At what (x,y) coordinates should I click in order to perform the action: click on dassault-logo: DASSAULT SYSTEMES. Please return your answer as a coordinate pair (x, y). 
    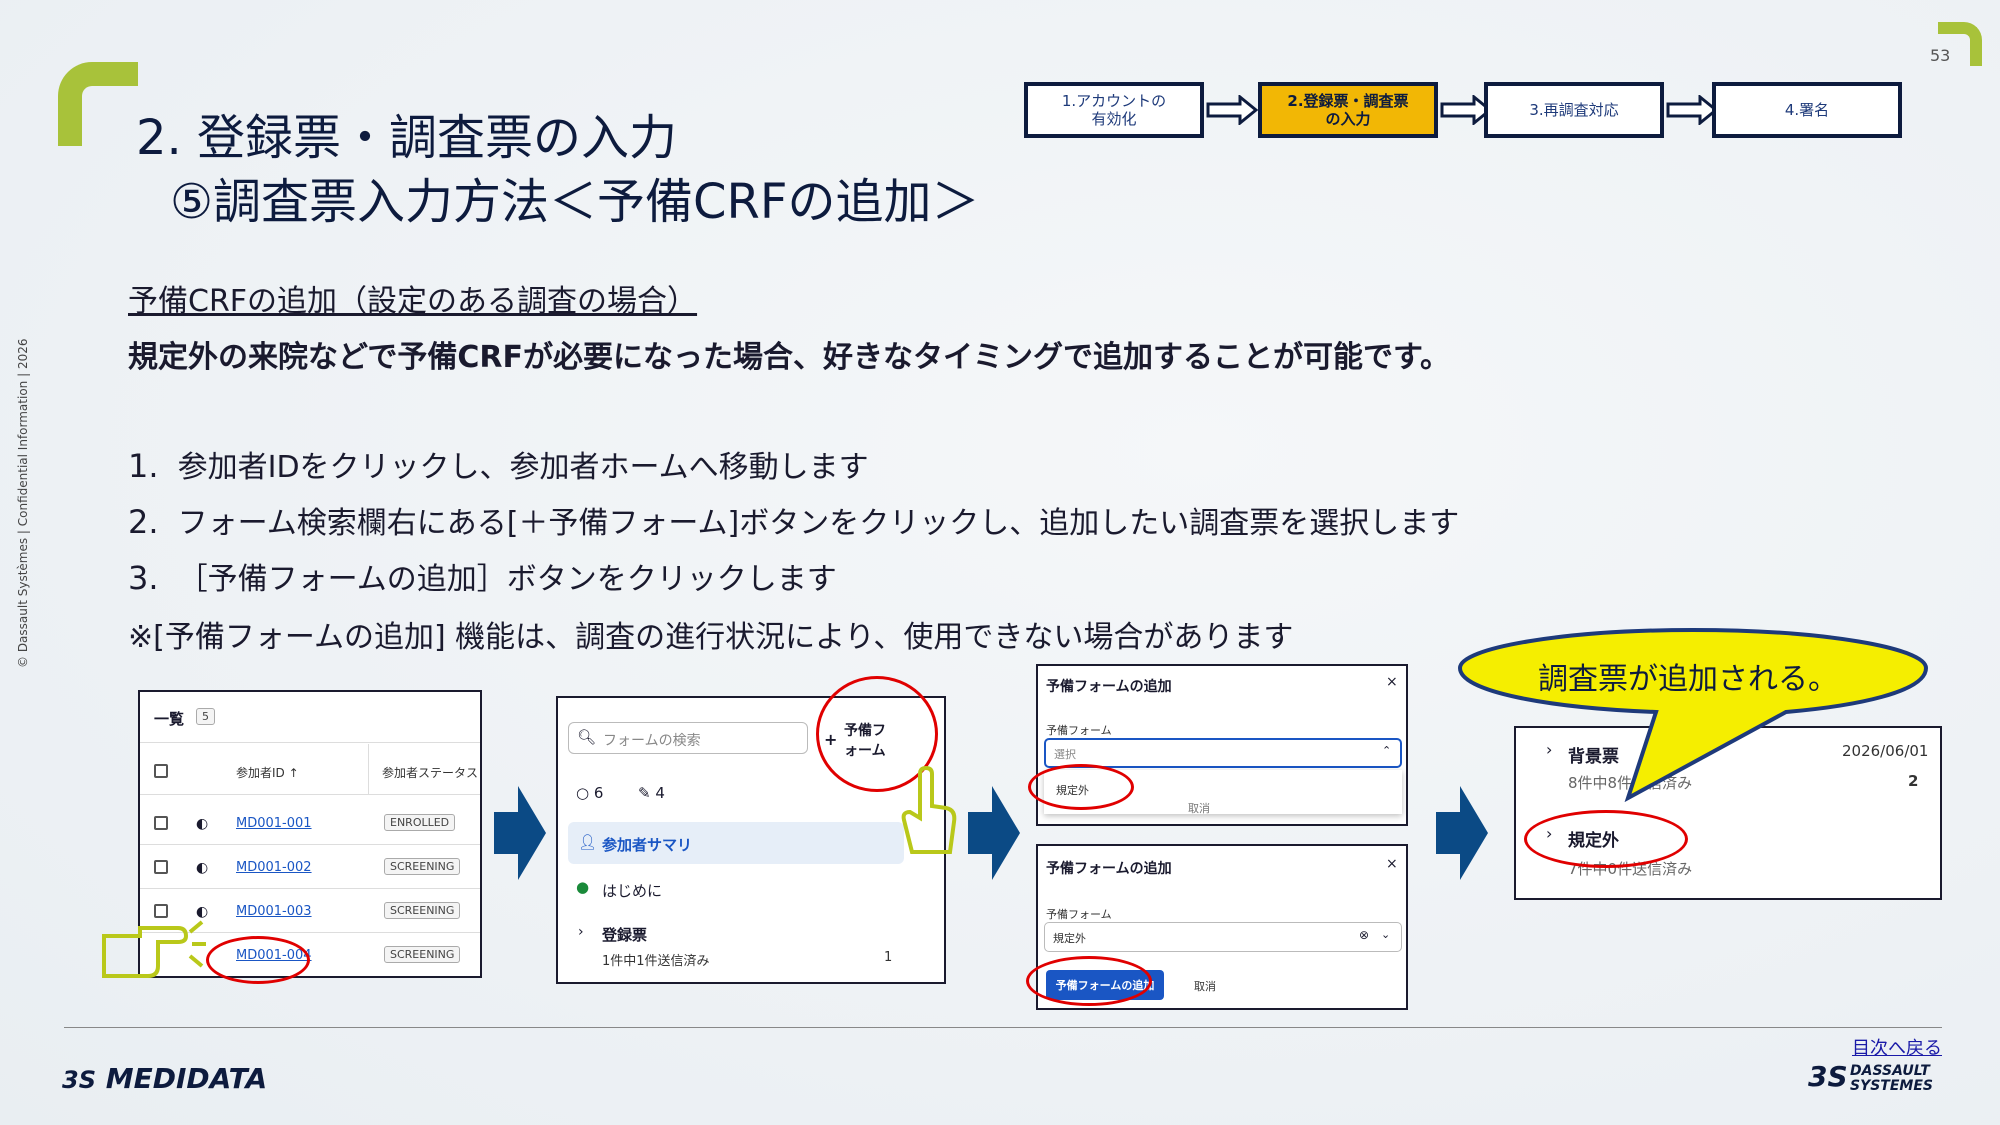
    Looking at the image, I should click on (1891, 1079).